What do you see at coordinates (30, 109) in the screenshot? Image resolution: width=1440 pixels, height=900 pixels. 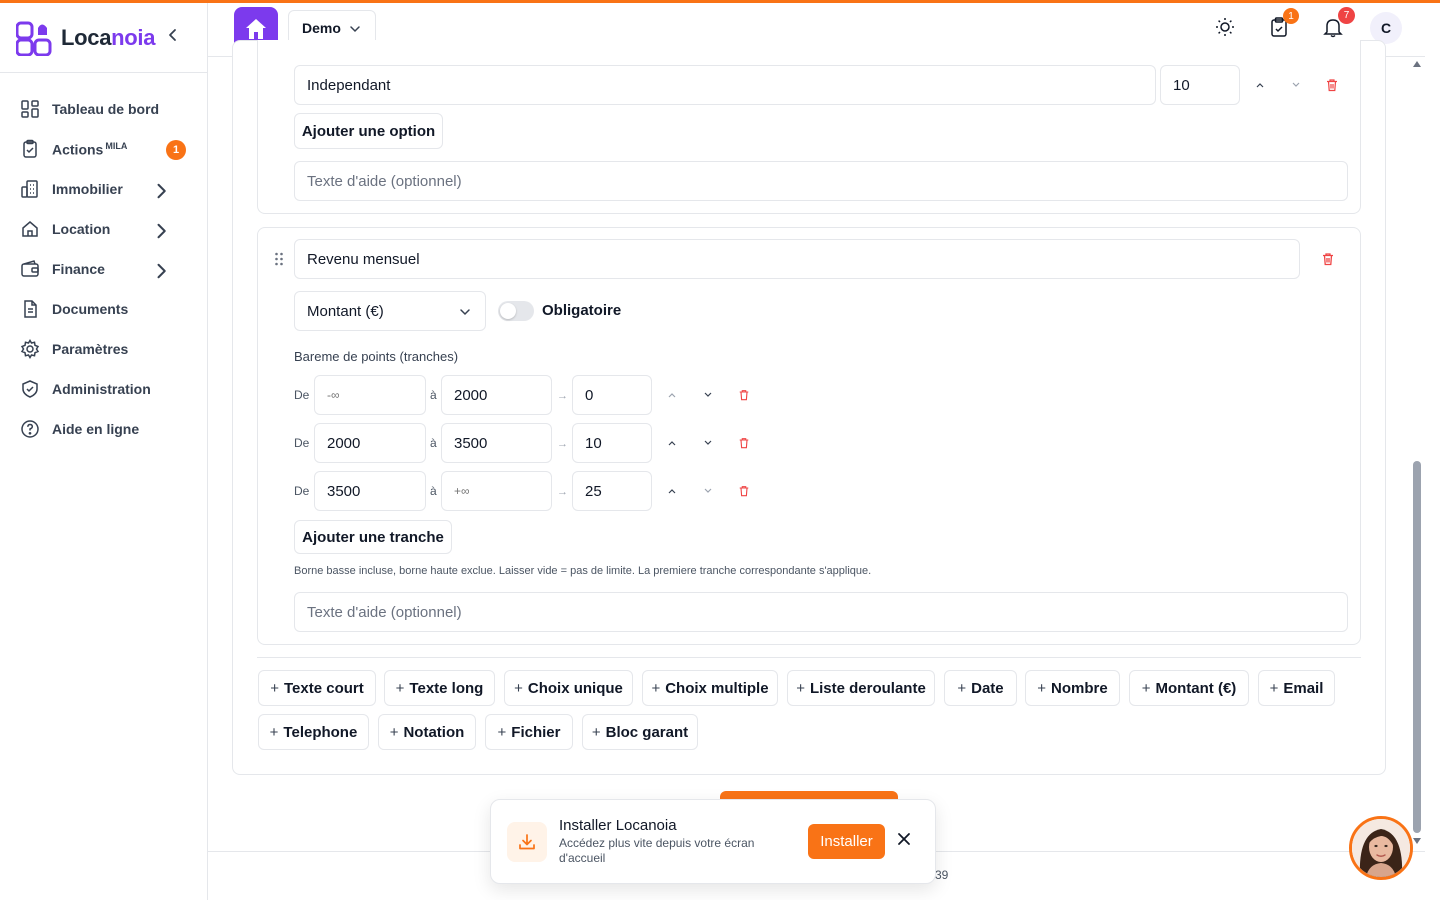 I see `dashboard-icon` at bounding box center [30, 109].